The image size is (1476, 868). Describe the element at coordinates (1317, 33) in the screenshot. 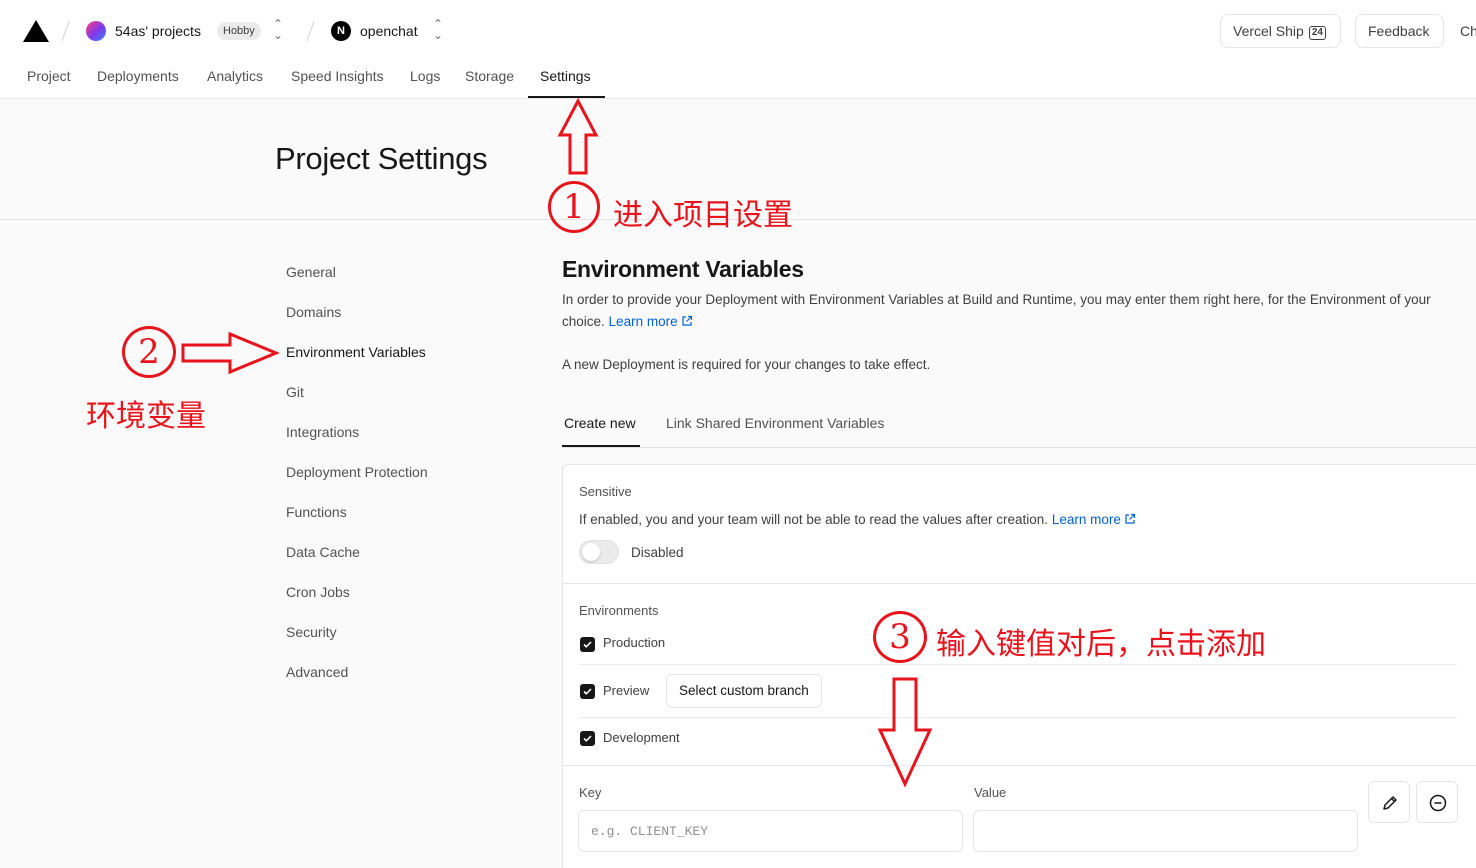

I see `ship-badge: 24` at that location.